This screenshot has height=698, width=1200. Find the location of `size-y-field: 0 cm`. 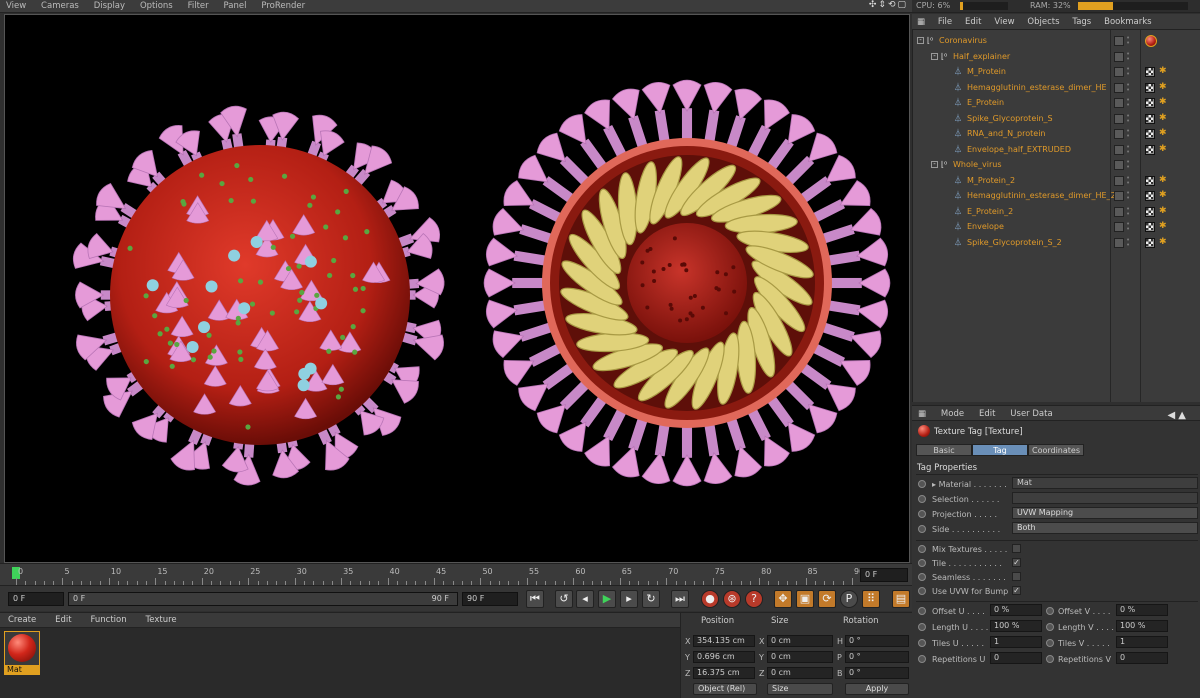

size-y-field: 0 cm is located at coordinates (800, 657).